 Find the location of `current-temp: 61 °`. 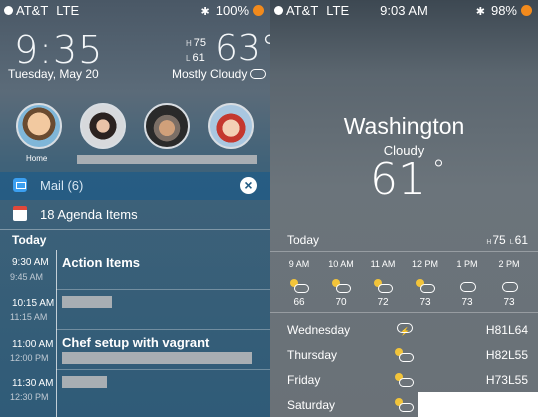

current-temp: 61 ° is located at coordinates (407, 179).